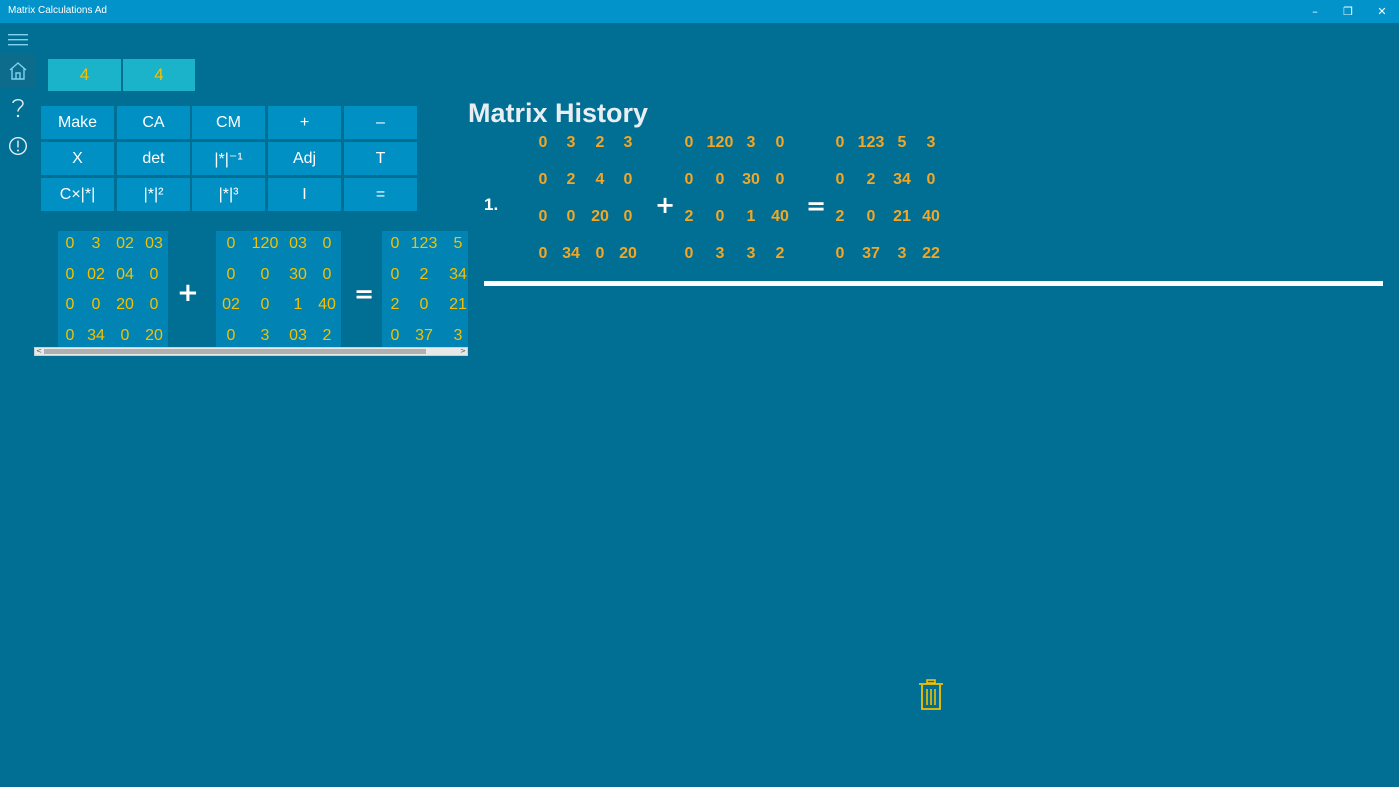 The width and height of the screenshot is (1399, 787). I want to click on hamburger-menu-icon, so click(17, 40).